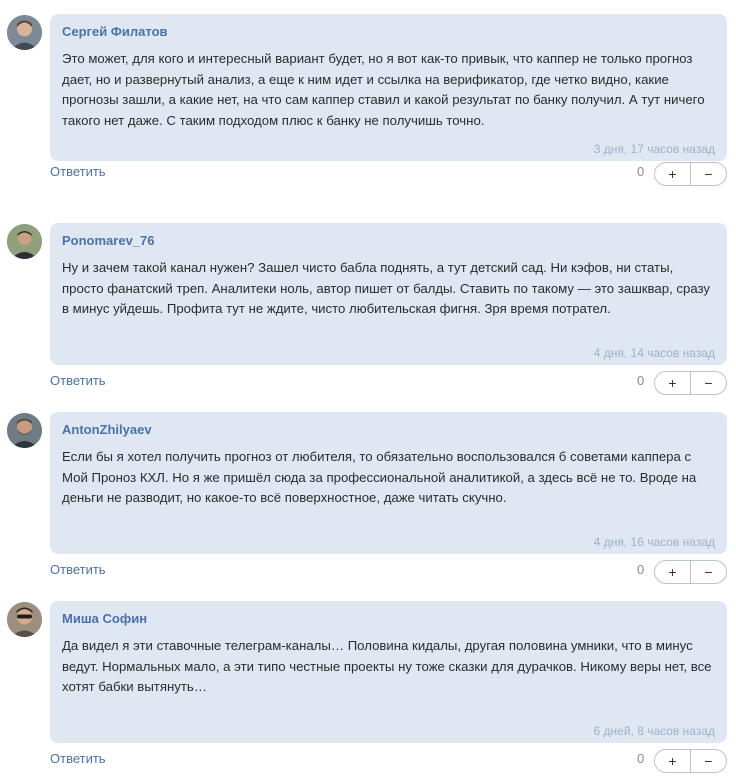 Image resolution: width=736 pixels, height=776 pixels. What do you see at coordinates (388, 241) in the screenshot?
I see `author-name: Ponomarev_76` at bounding box center [388, 241].